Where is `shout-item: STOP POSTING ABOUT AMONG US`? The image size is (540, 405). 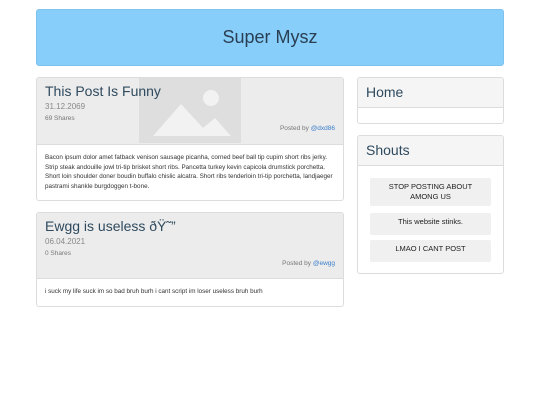 shout-item: STOP POSTING ABOUT AMONG US is located at coordinates (430, 192).